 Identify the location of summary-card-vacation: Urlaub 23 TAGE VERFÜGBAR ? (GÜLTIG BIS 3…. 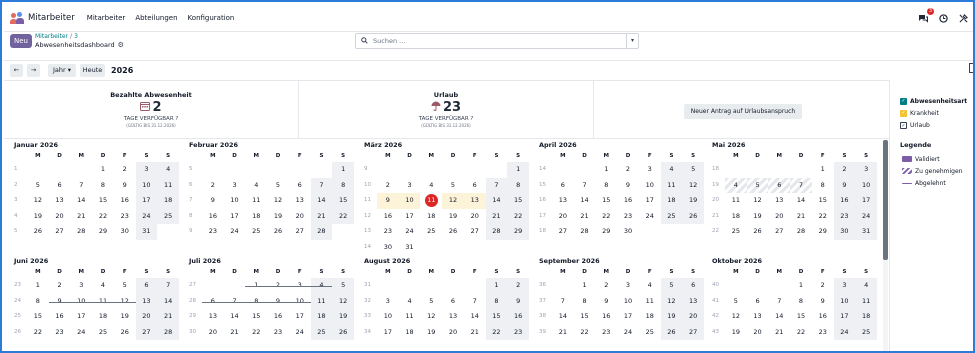
(446, 110).